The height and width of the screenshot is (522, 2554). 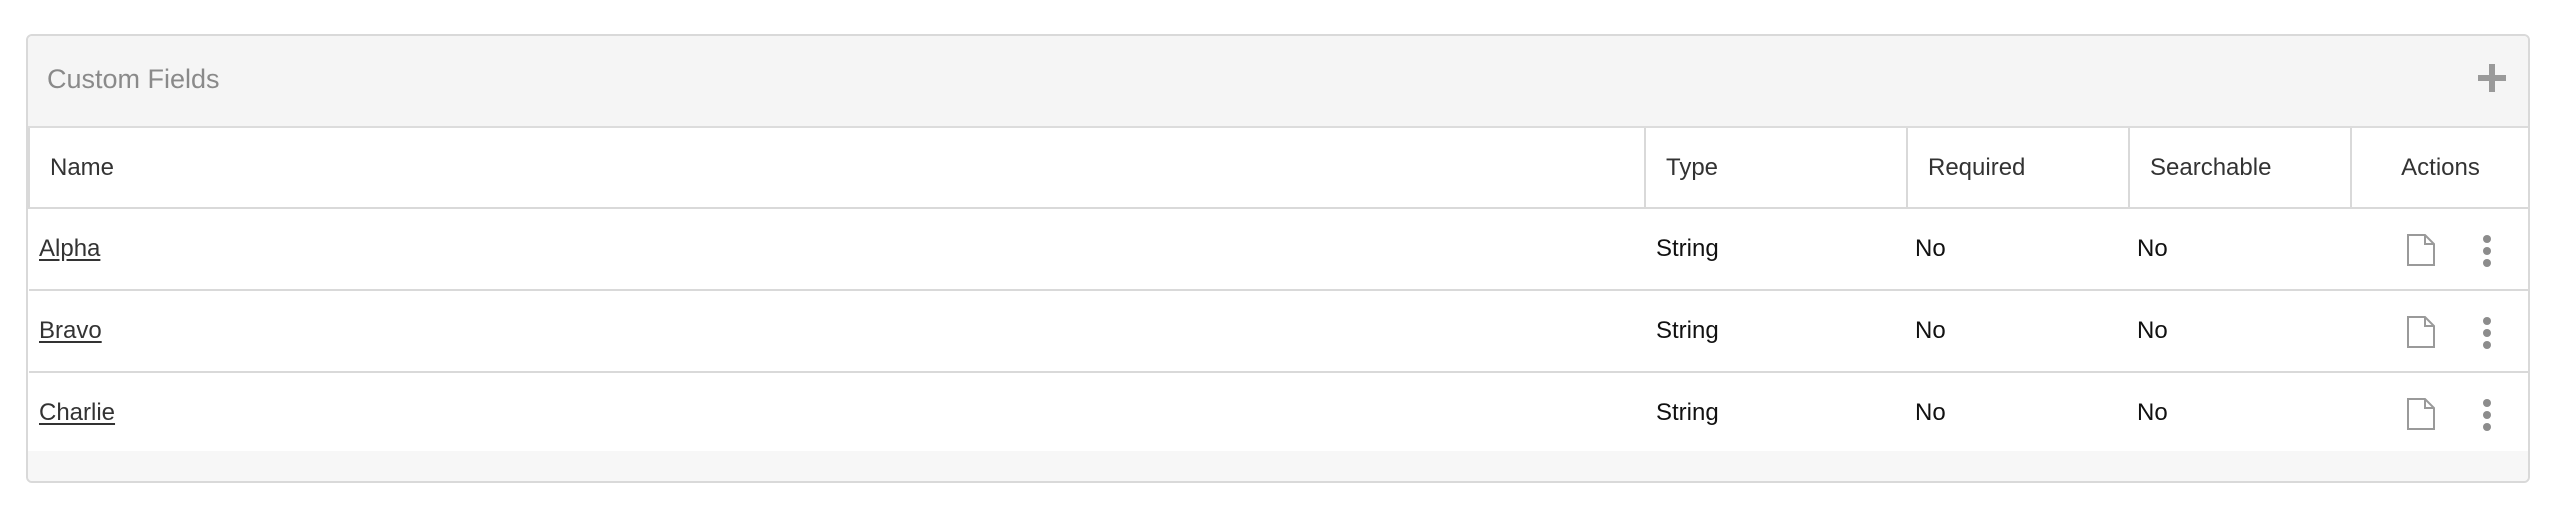 I want to click on add-field-button, so click(x=2492, y=78).